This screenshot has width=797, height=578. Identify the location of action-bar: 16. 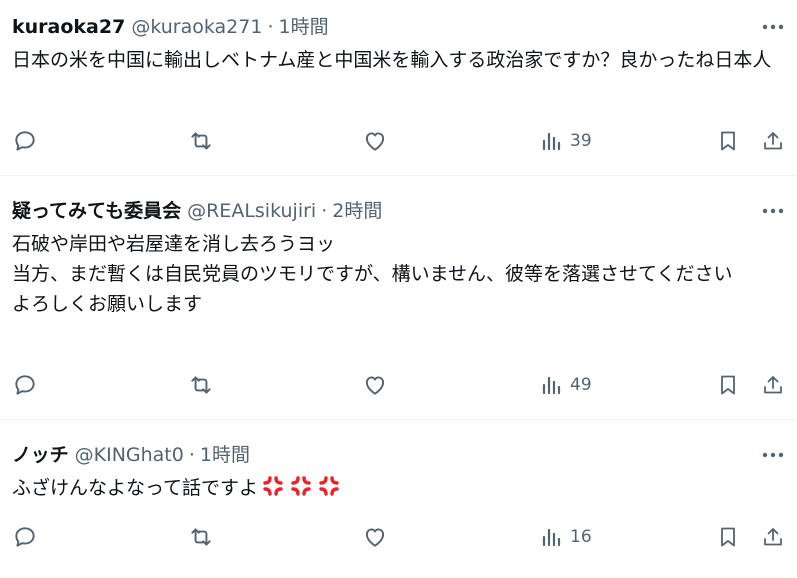
(398, 537).